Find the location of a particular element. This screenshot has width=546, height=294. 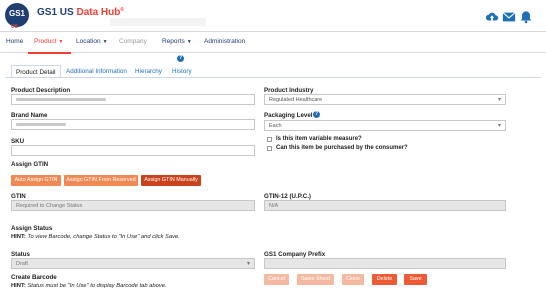

nav-administration: Administration is located at coordinates (224, 41).